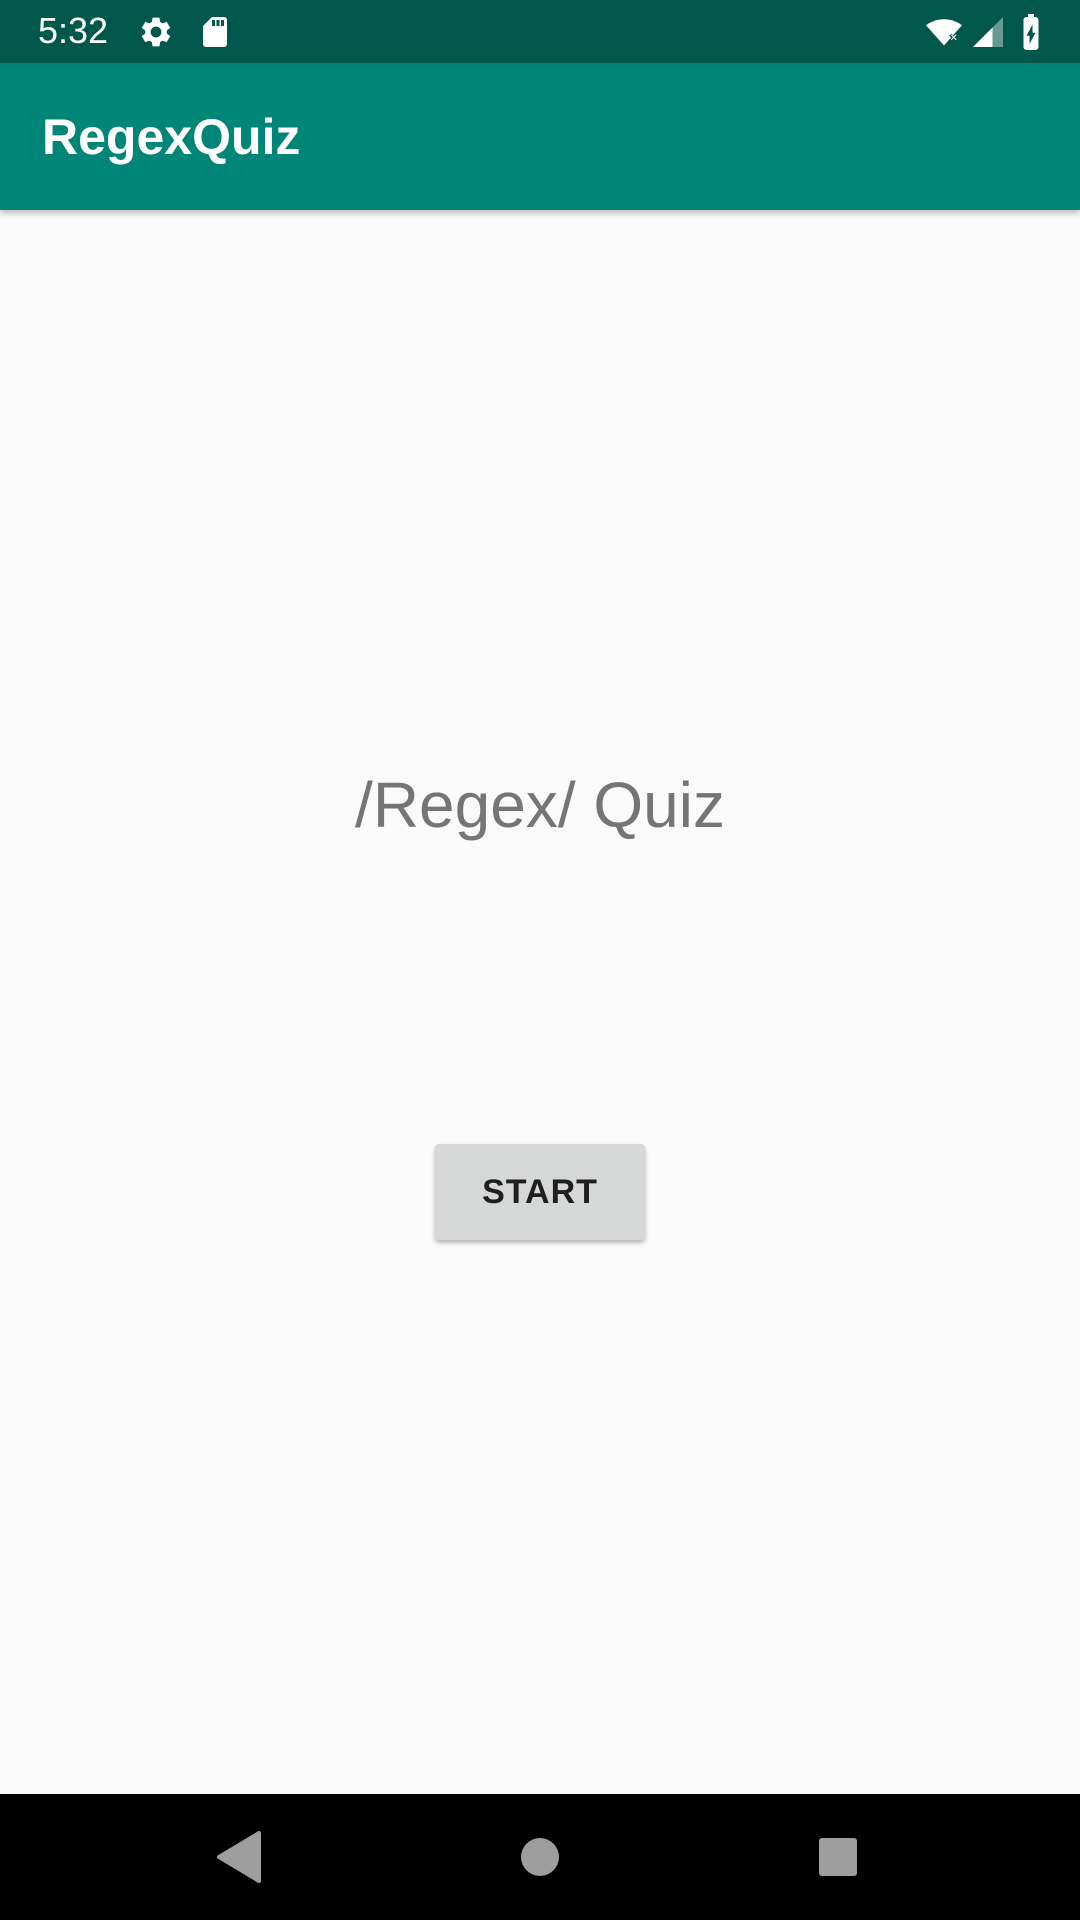  I want to click on battery-charging-icon, so click(1031, 32).